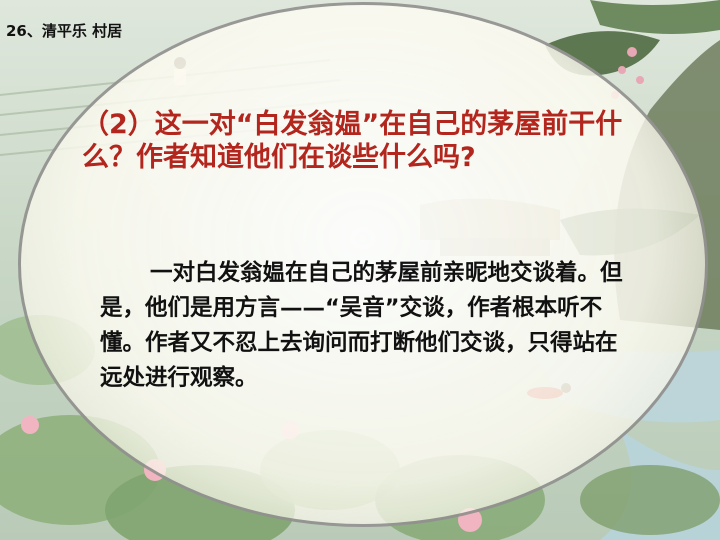 The image size is (720, 540). Describe the element at coordinates (64, 31) in the screenshot. I see `slide-header-title: 26、清平乐 村居` at that location.